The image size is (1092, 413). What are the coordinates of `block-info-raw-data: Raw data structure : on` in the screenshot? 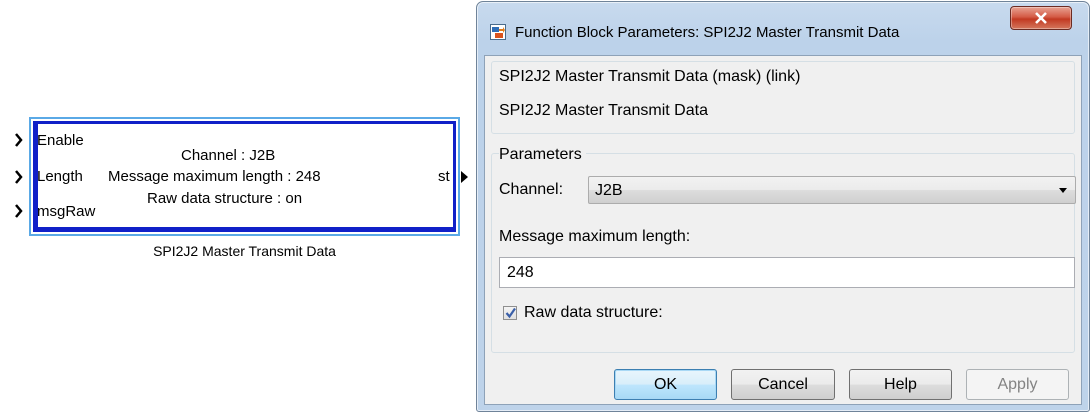 It's located at (225, 198).